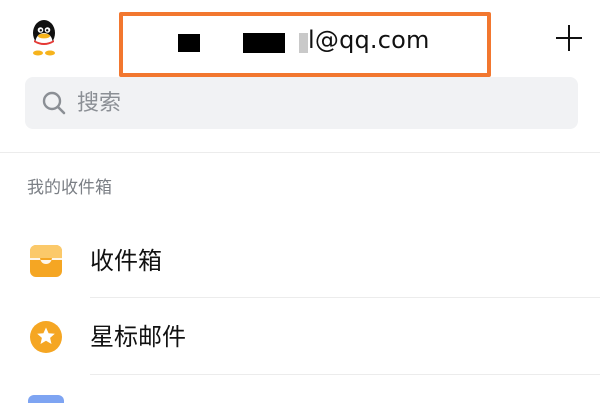 The width and height of the screenshot is (600, 403). What do you see at coordinates (46, 399) in the screenshot?
I see `folder-icon` at bounding box center [46, 399].